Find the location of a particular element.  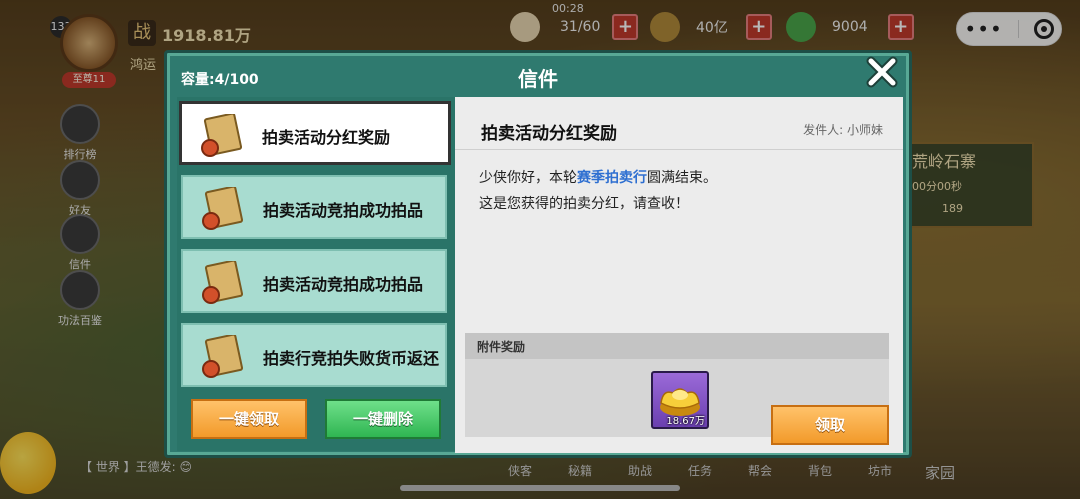

close-icon is located at coordinates (882, 72).